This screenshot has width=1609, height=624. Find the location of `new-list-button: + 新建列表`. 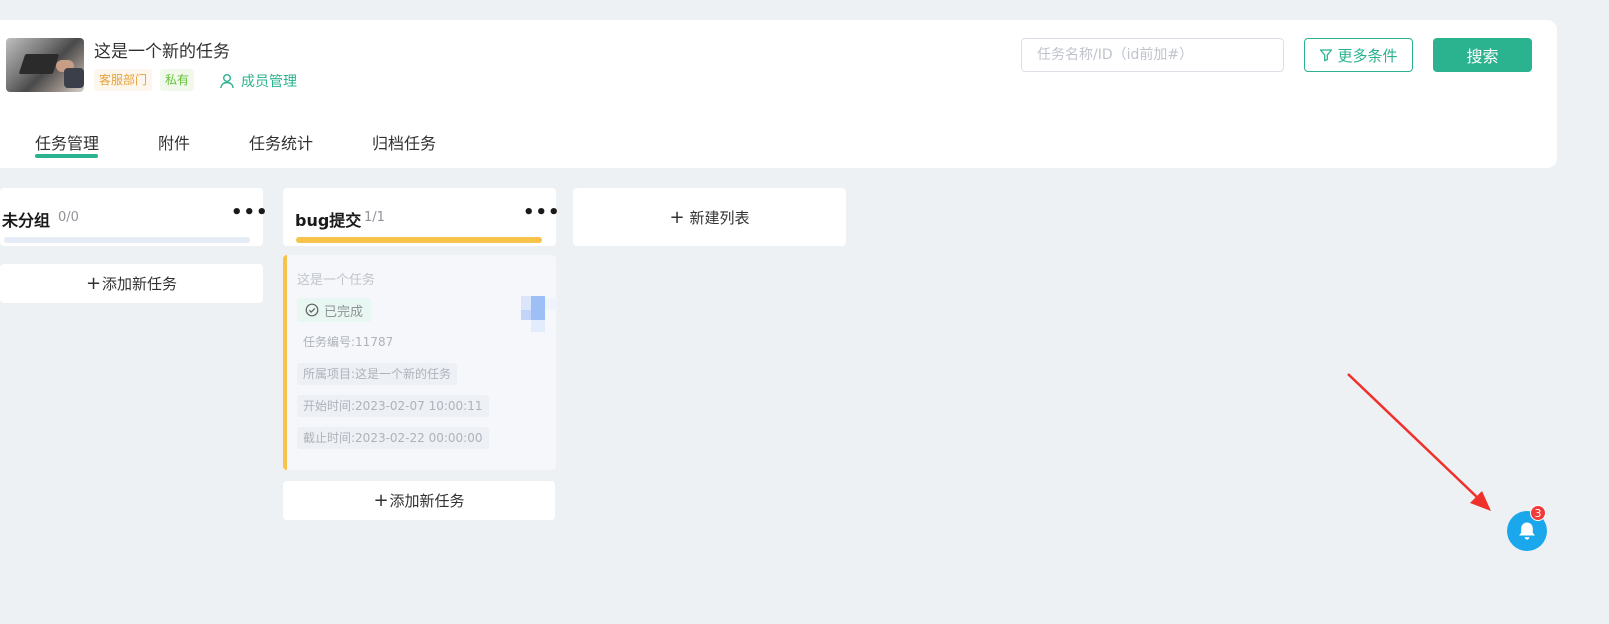

new-list-button: + 新建列表 is located at coordinates (709, 217).